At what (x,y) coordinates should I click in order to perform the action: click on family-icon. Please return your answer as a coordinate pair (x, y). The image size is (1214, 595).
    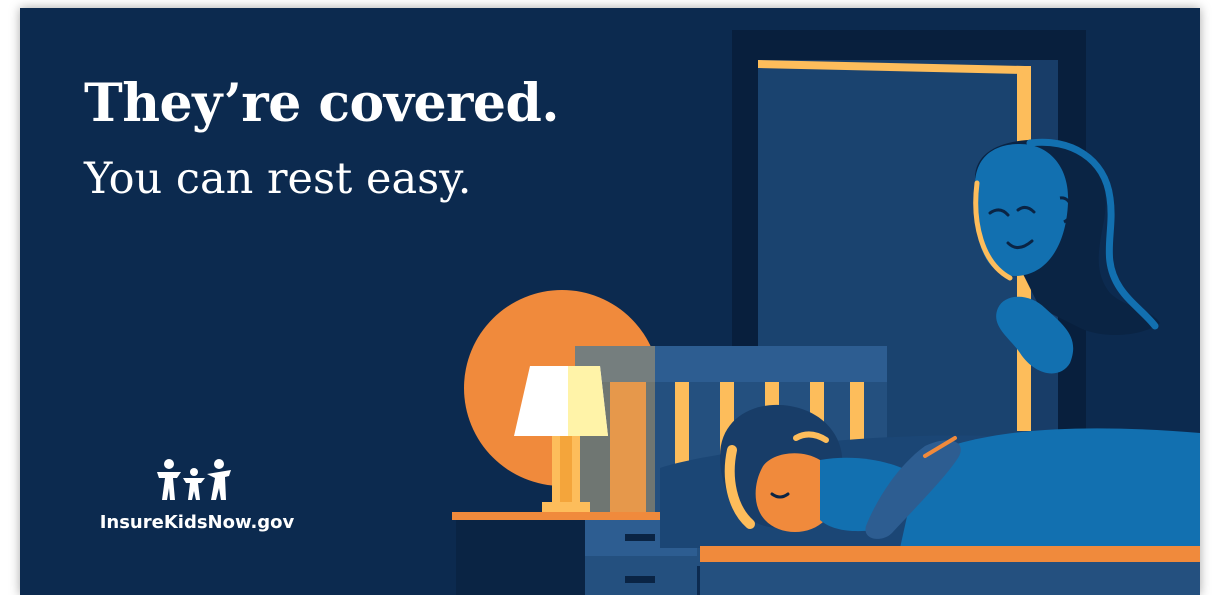
    Looking at the image, I should click on (194, 479).